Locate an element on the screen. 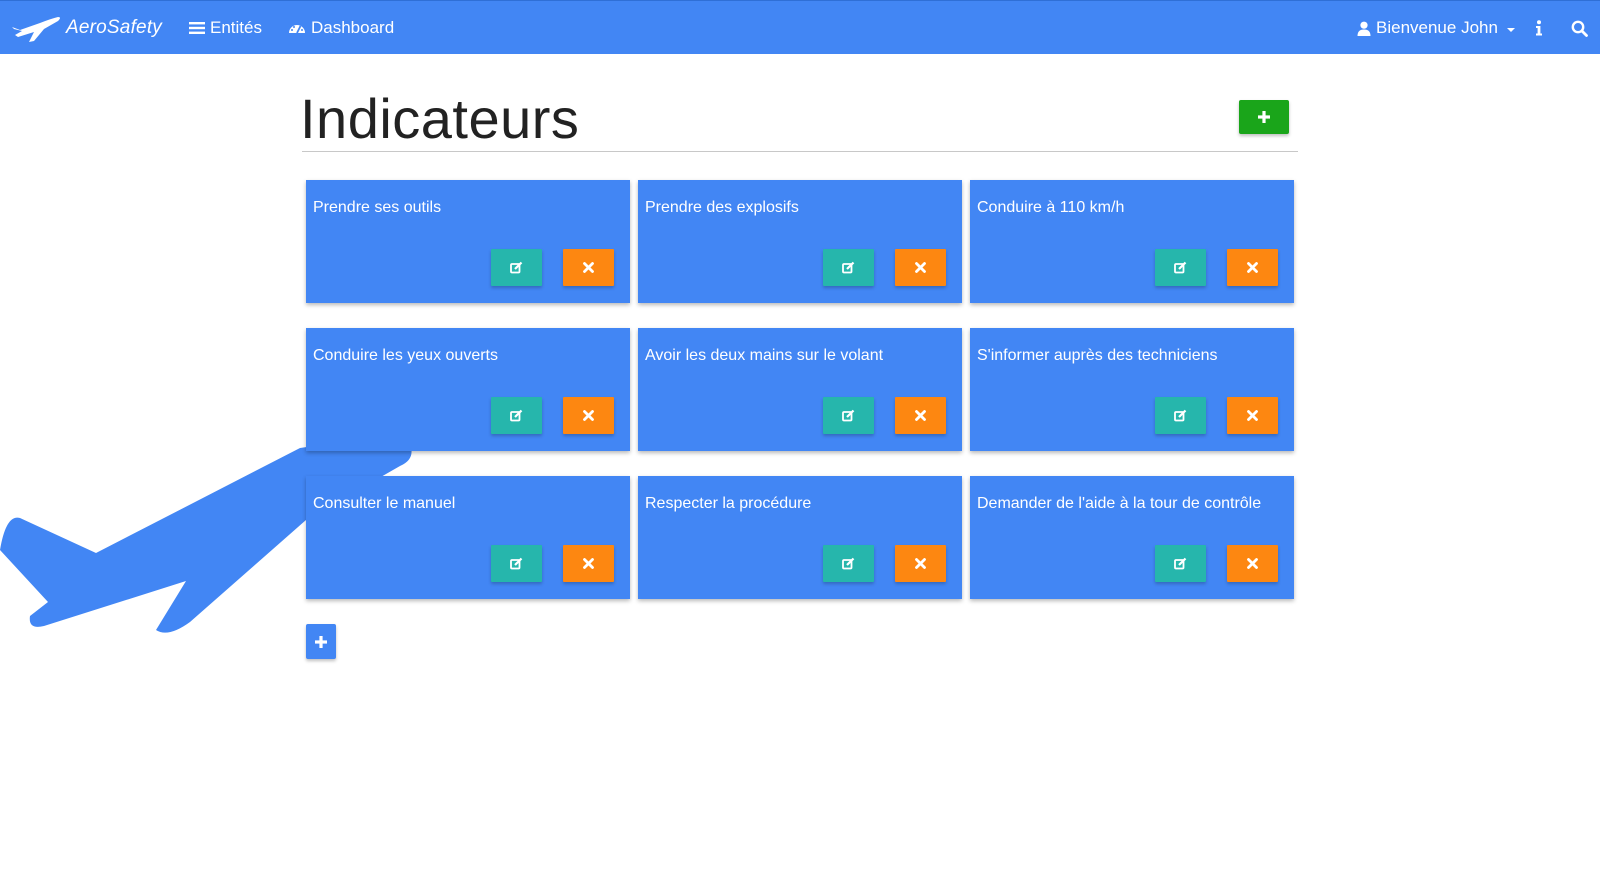  page-title: Indicateurs is located at coordinates (440, 118).